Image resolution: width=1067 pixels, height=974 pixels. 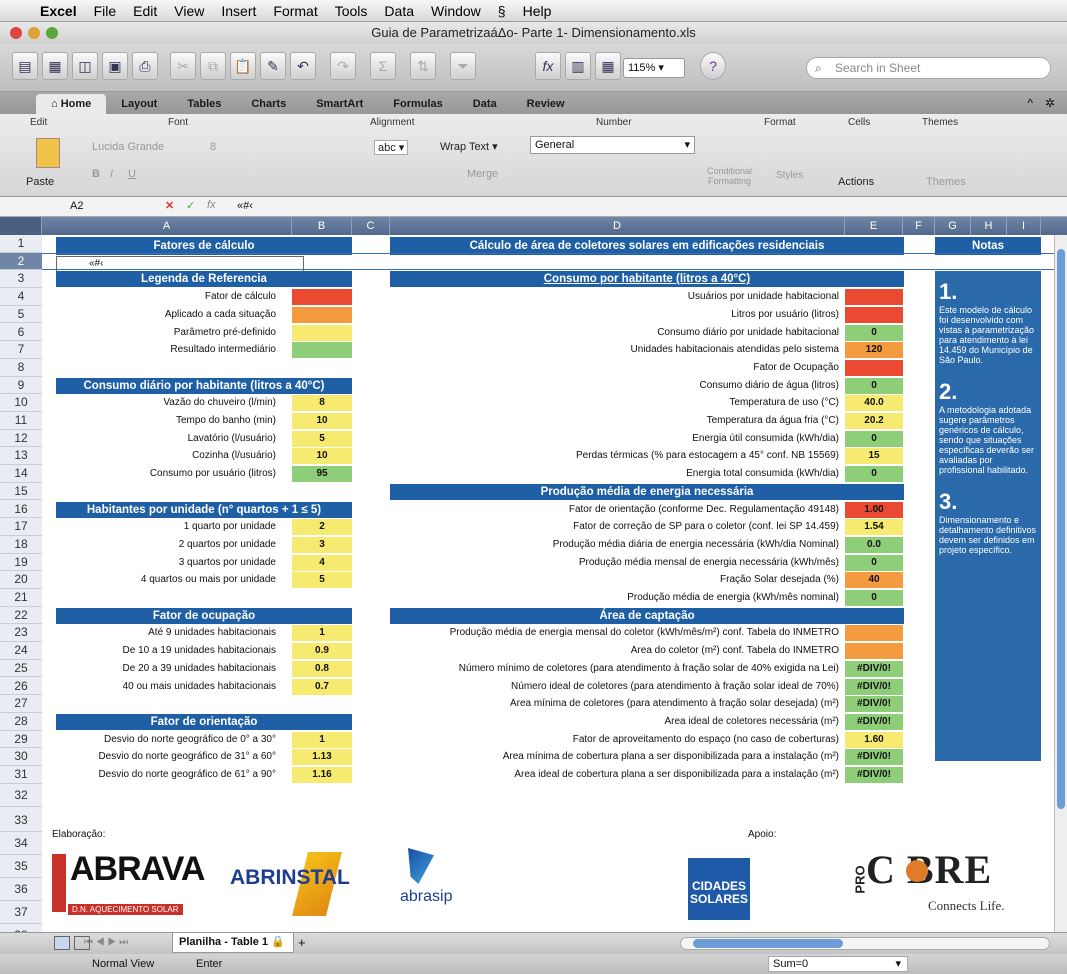 What do you see at coordinates (21, 866) in the screenshot?
I see `row-header-35: 35` at bounding box center [21, 866].